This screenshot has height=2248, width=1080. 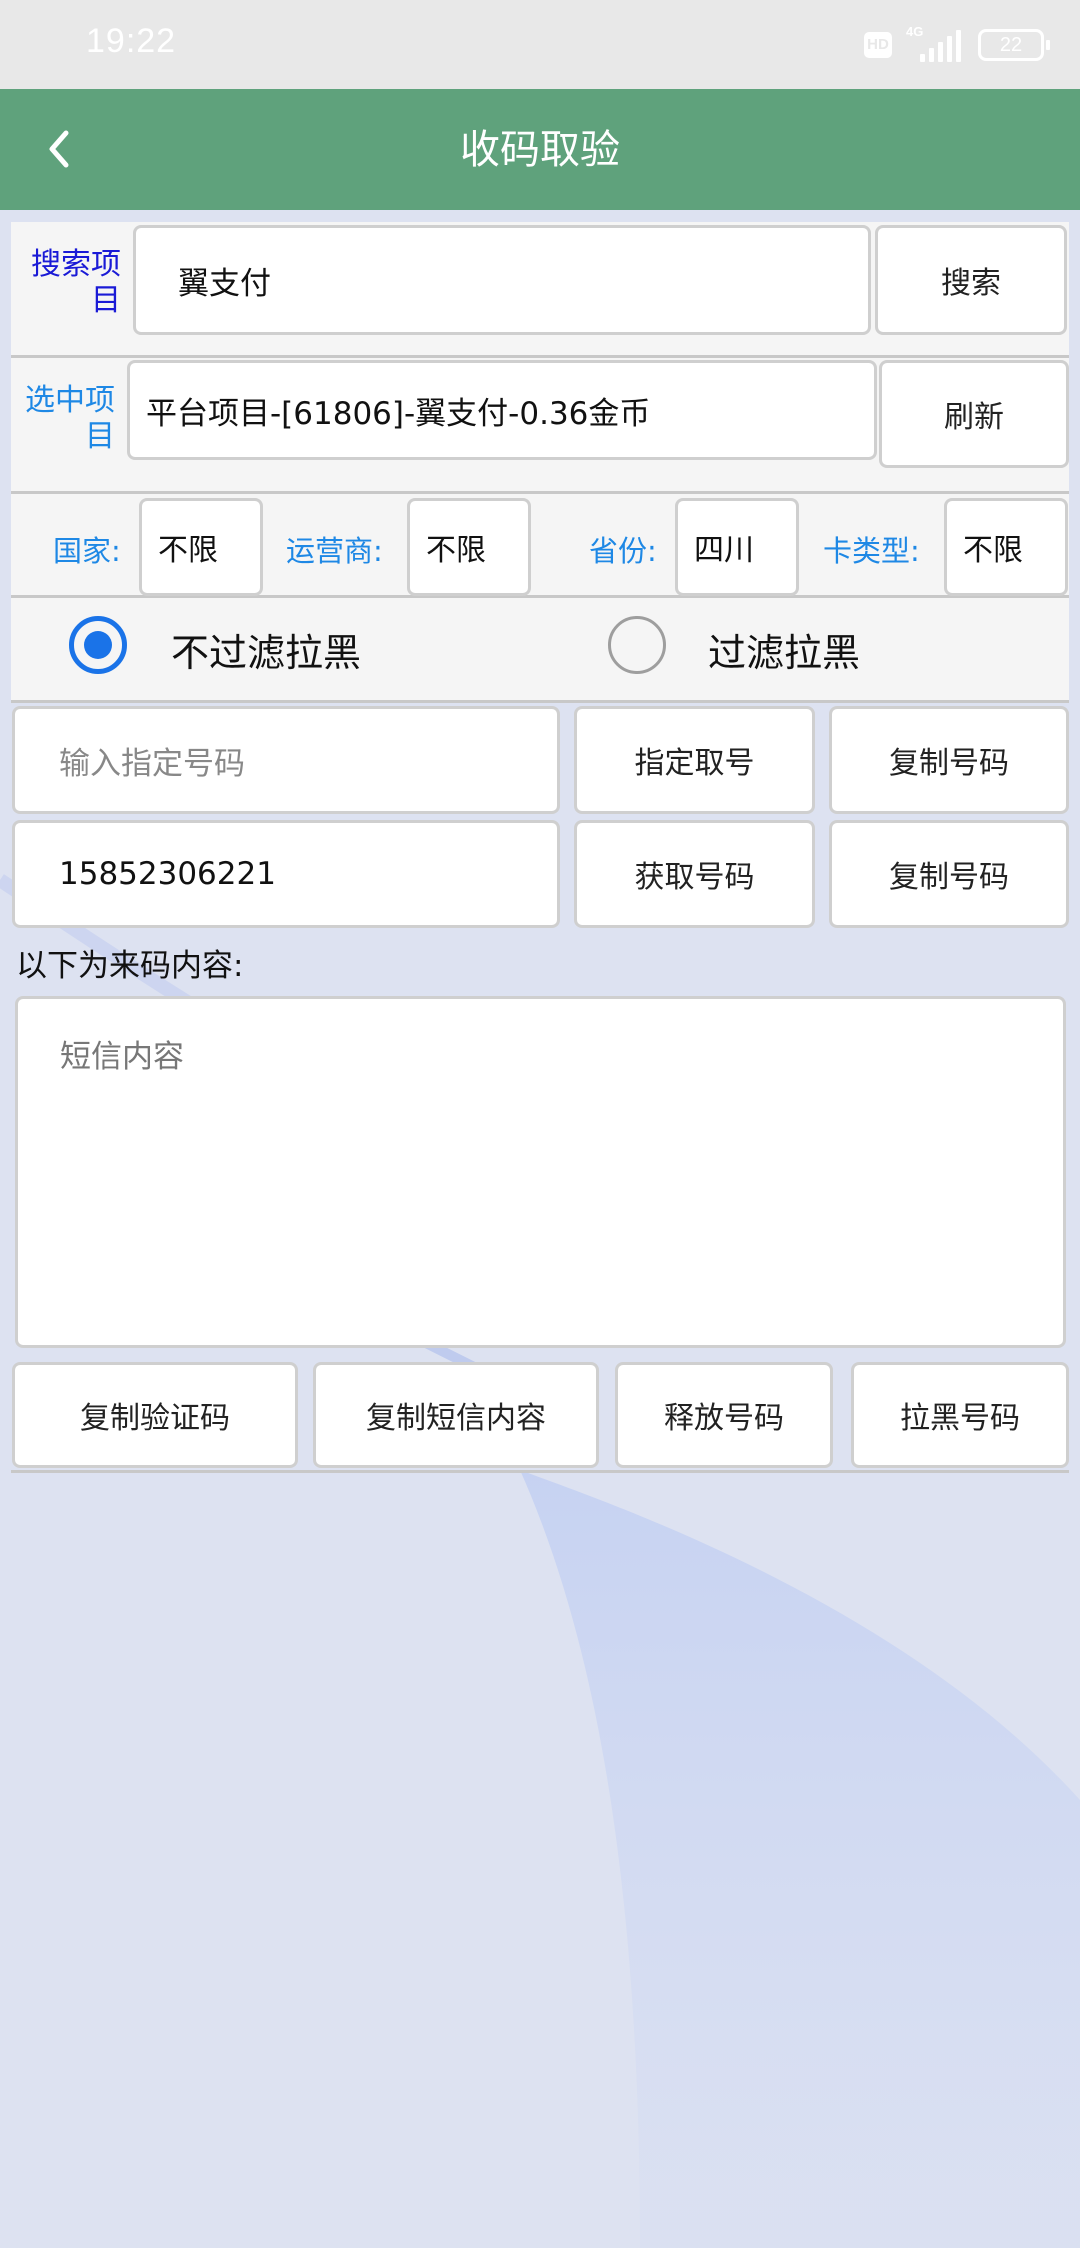 What do you see at coordinates (694, 874) in the screenshot?
I see `get-number-button: 获取号码` at bounding box center [694, 874].